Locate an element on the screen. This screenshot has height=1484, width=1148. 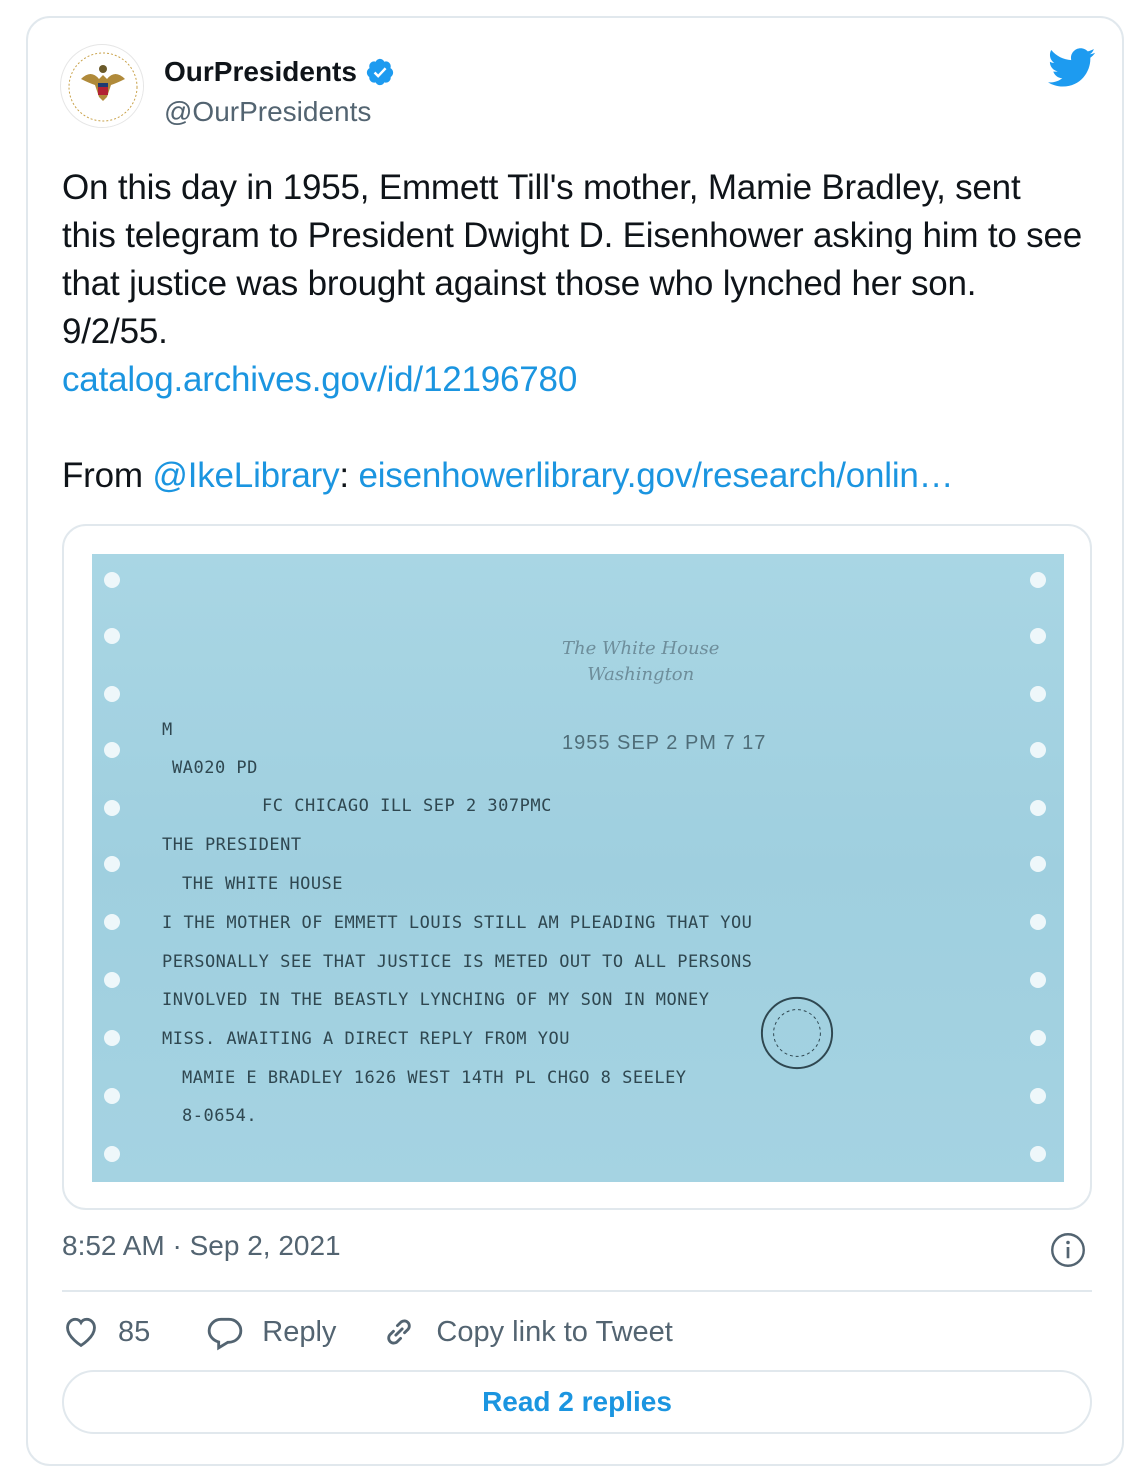
display-name: OurPresidents is located at coordinates (260, 72).